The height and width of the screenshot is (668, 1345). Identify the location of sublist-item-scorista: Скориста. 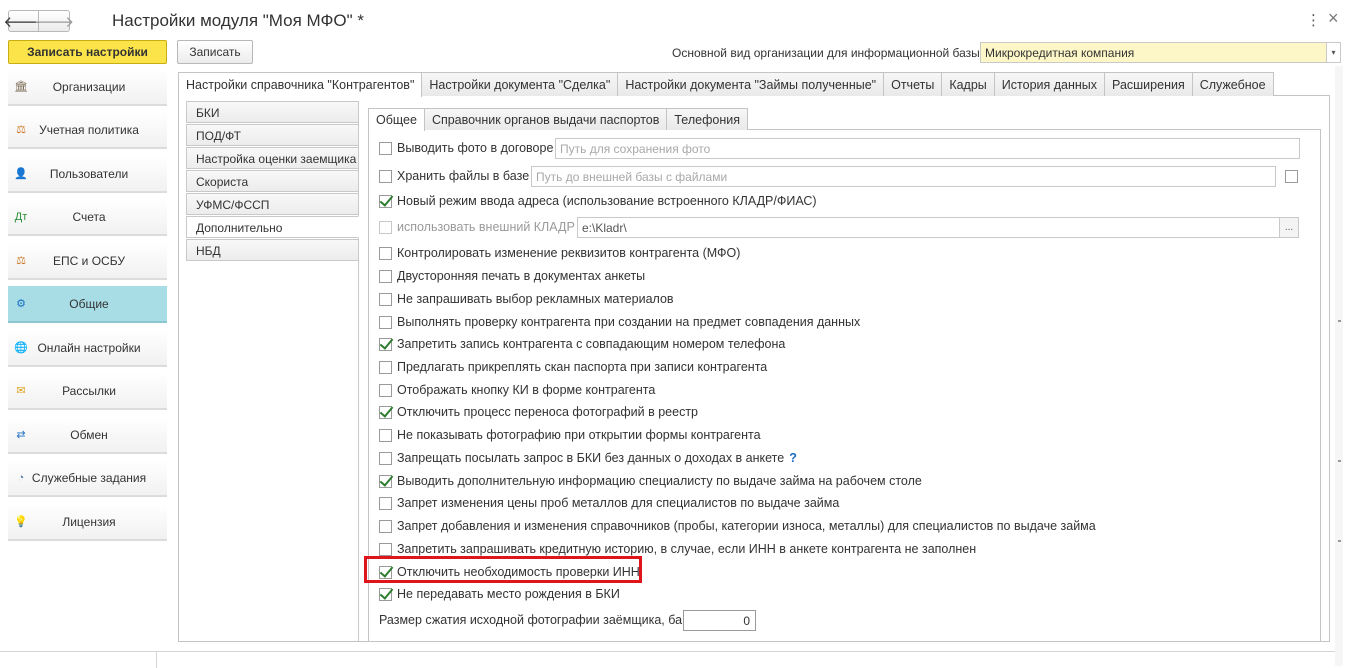
(272, 181).